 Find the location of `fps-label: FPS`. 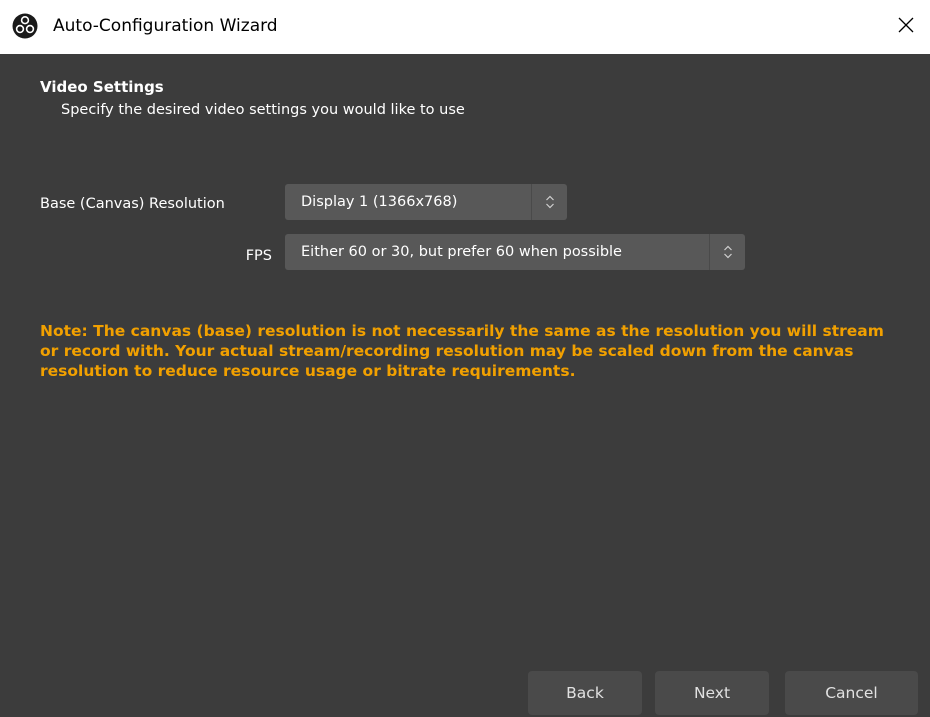

fps-label: FPS is located at coordinates (258, 256).